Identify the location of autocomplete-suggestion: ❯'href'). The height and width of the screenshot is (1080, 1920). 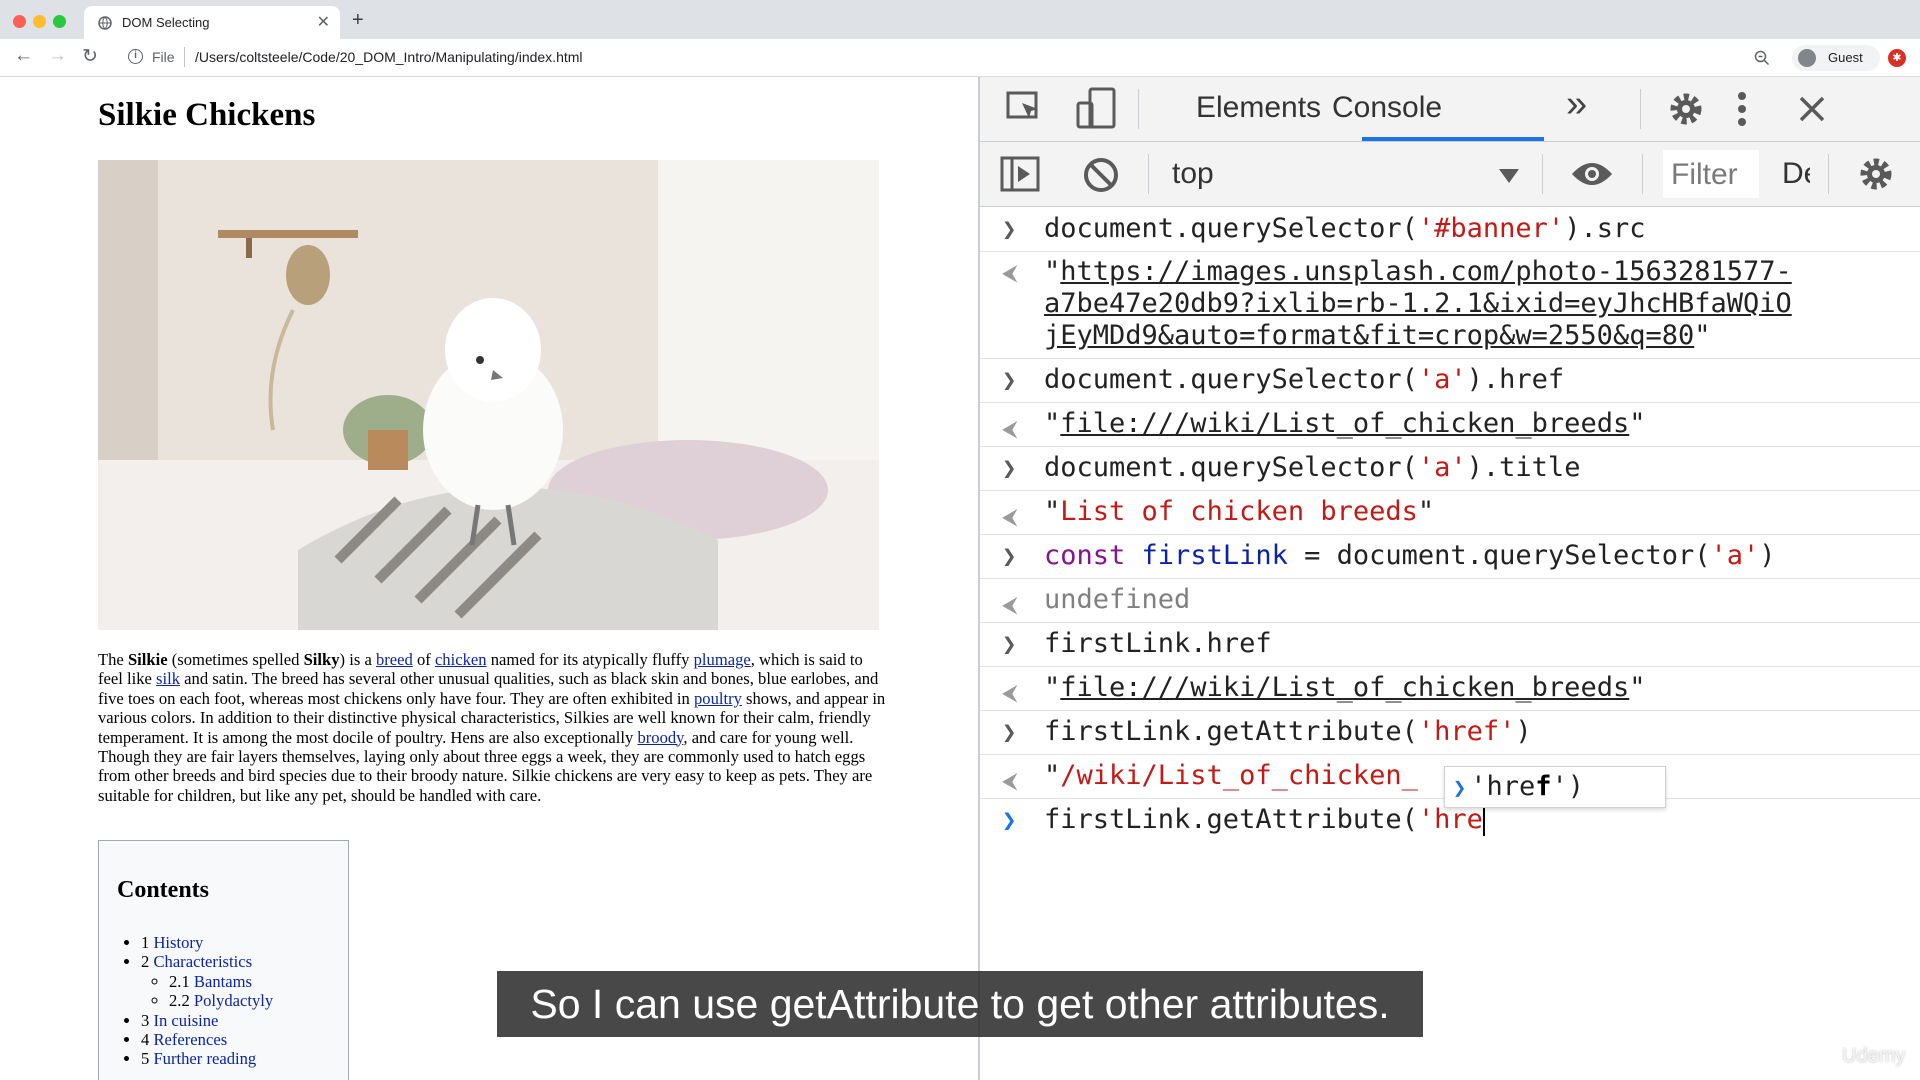
(1555, 787).